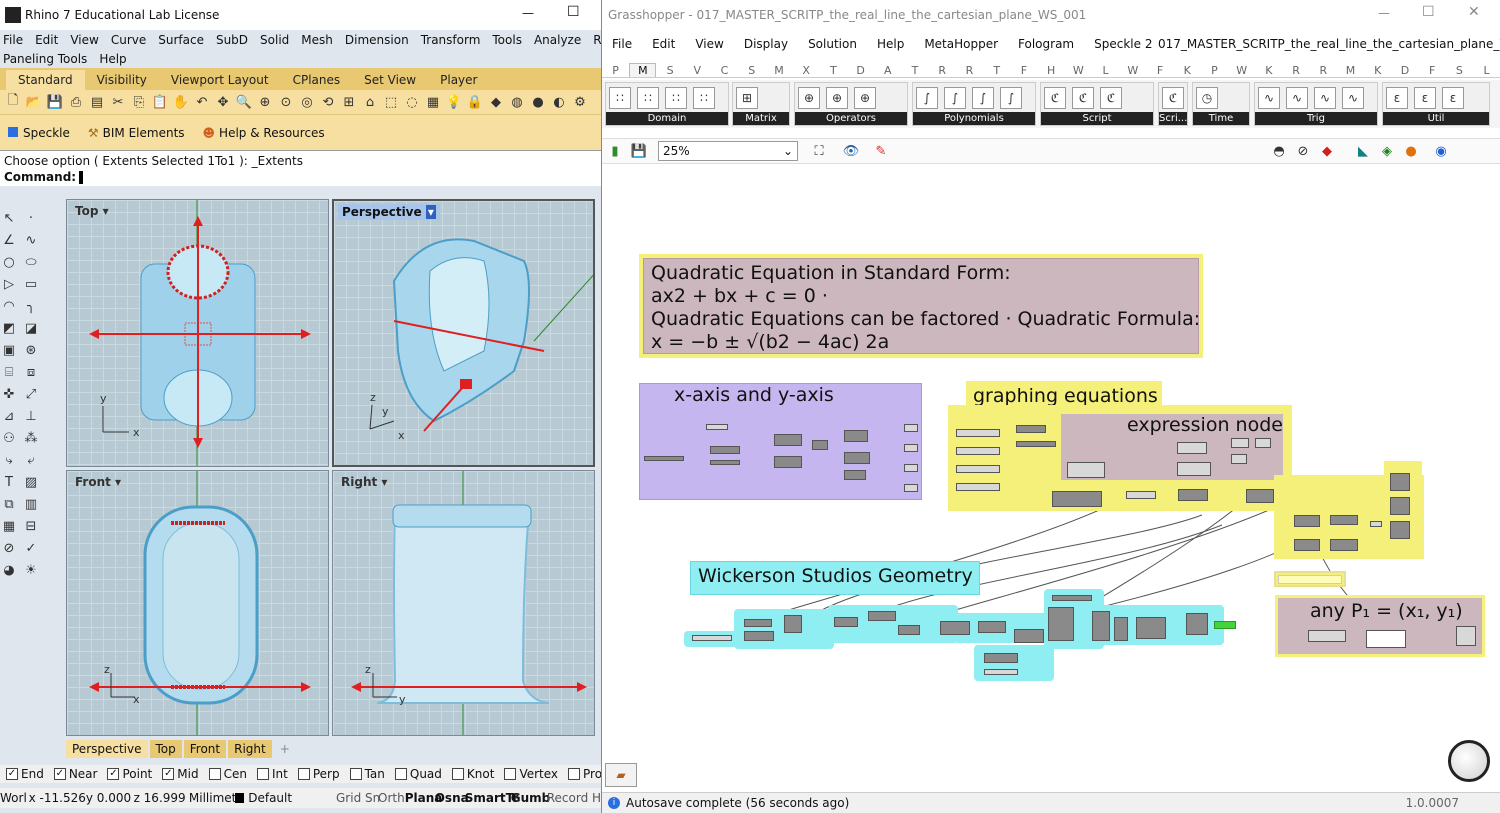  I want to click on gh-group-label: Script, so click(1097, 118).